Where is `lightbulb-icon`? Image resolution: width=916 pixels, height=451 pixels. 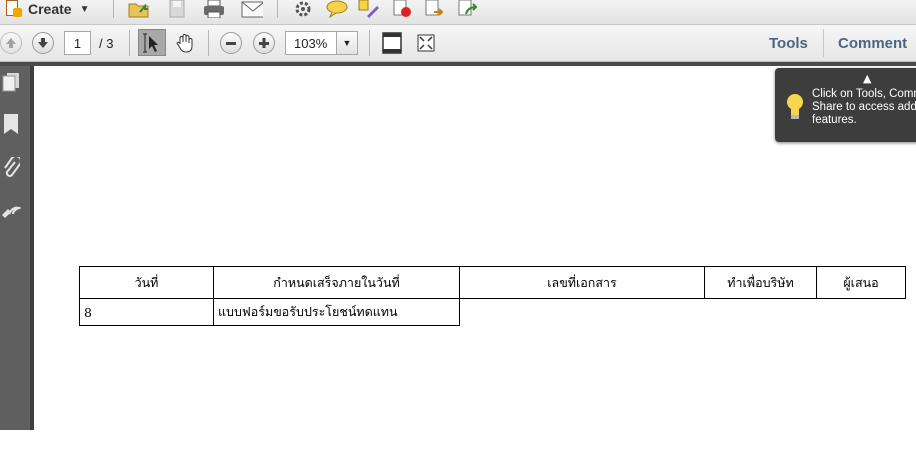 lightbulb-icon is located at coordinates (795, 106).